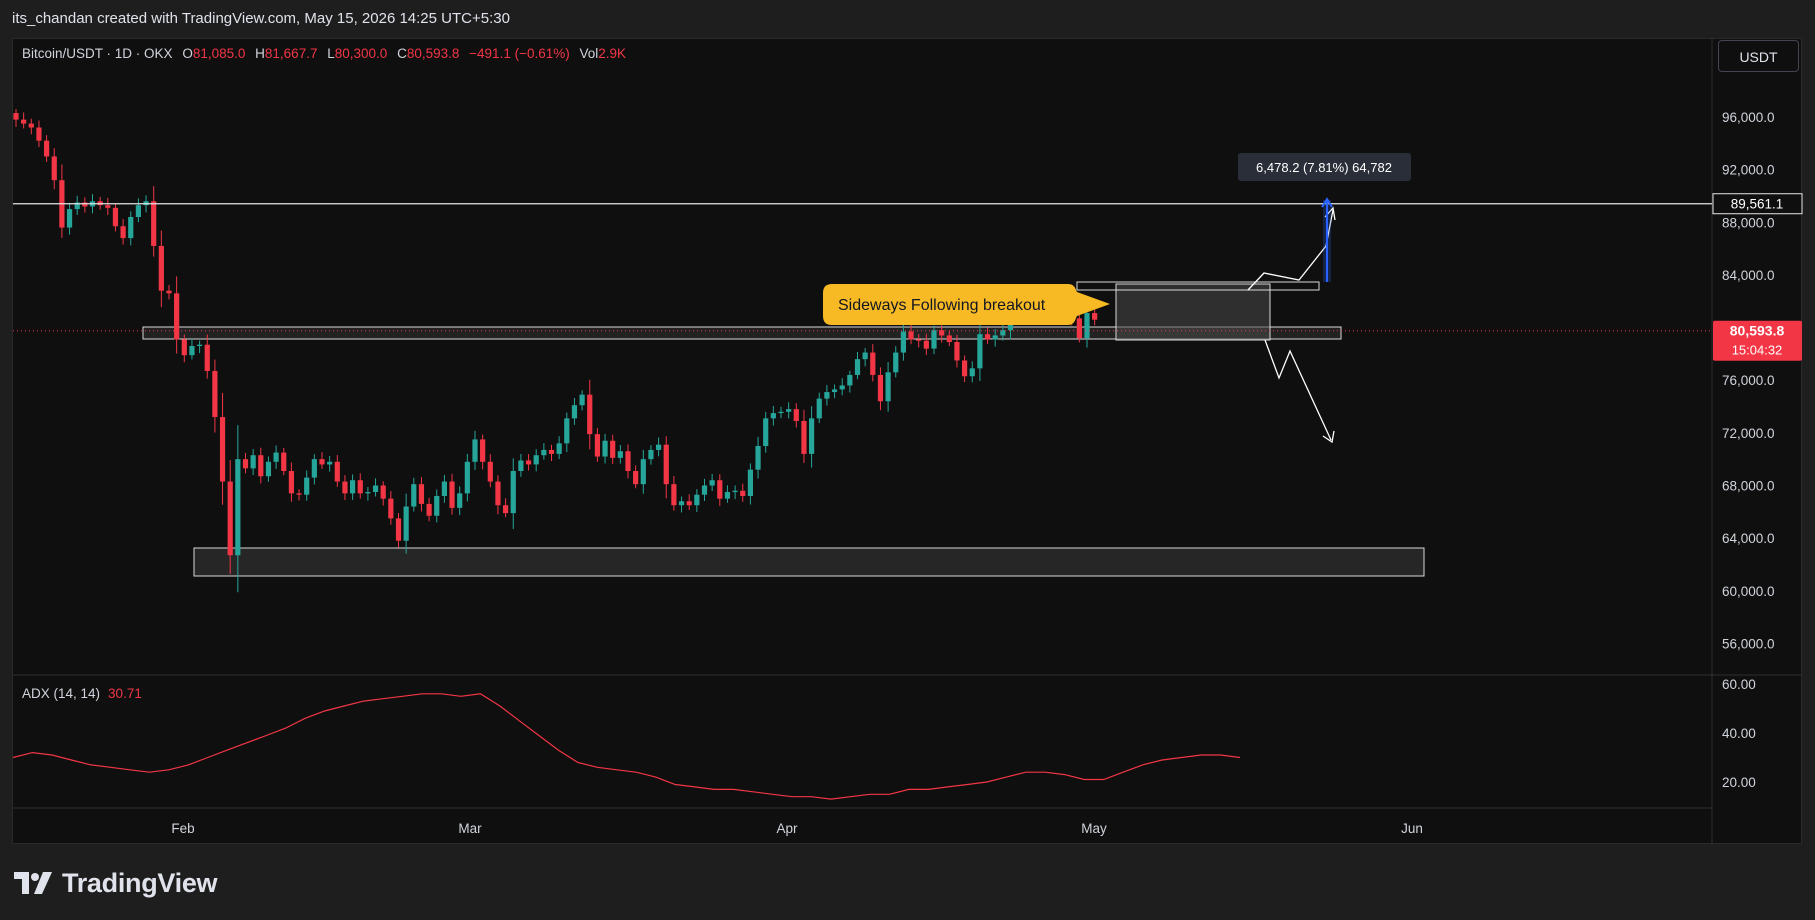 Image resolution: width=1815 pixels, height=920 pixels. I want to click on support-zone, so click(809, 562).